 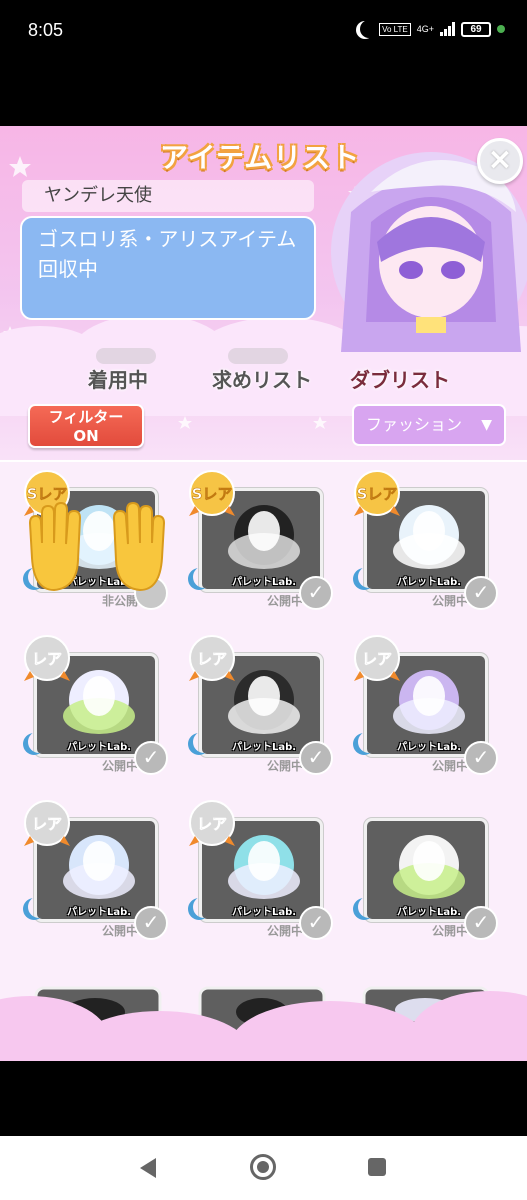 I want to click on home-icon, so click(x=263, y=1167).